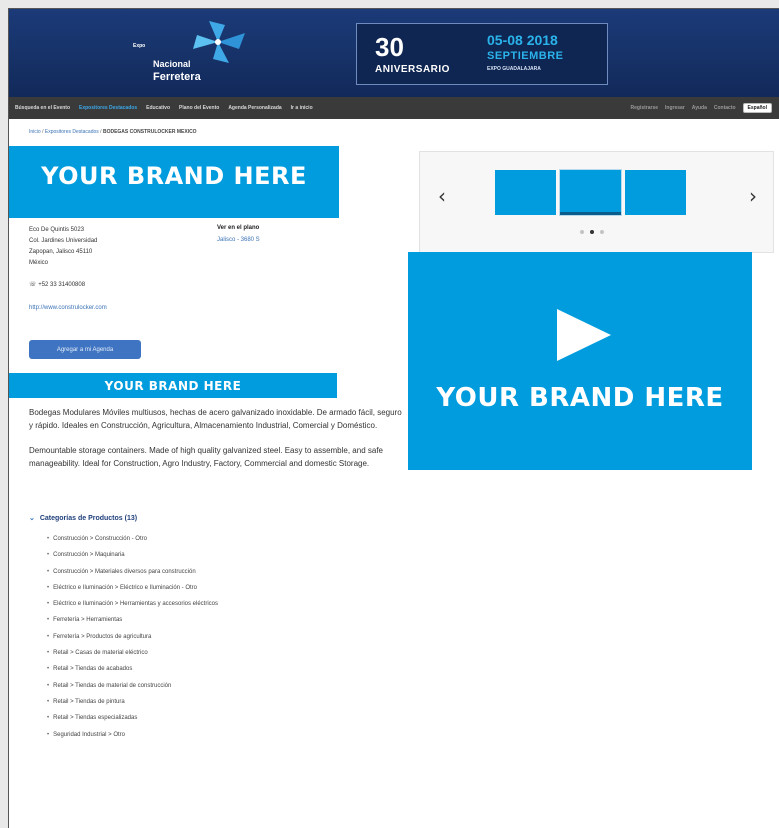 This screenshot has height=828, width=779. Describe the element at coordinates (238, 228) in the screenshot. I see `map-label: Ver en el plano` at that location.